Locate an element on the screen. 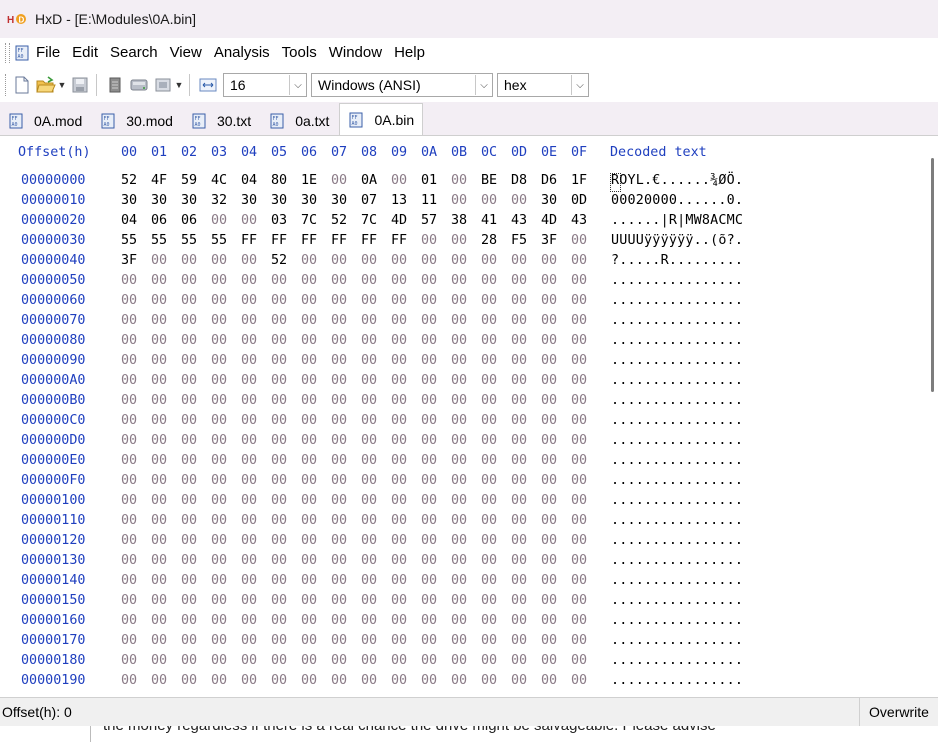 The height and width of the screenshot is (742, 938). chevron-down-icon: ⌵ is located at coordinates (297, 85).